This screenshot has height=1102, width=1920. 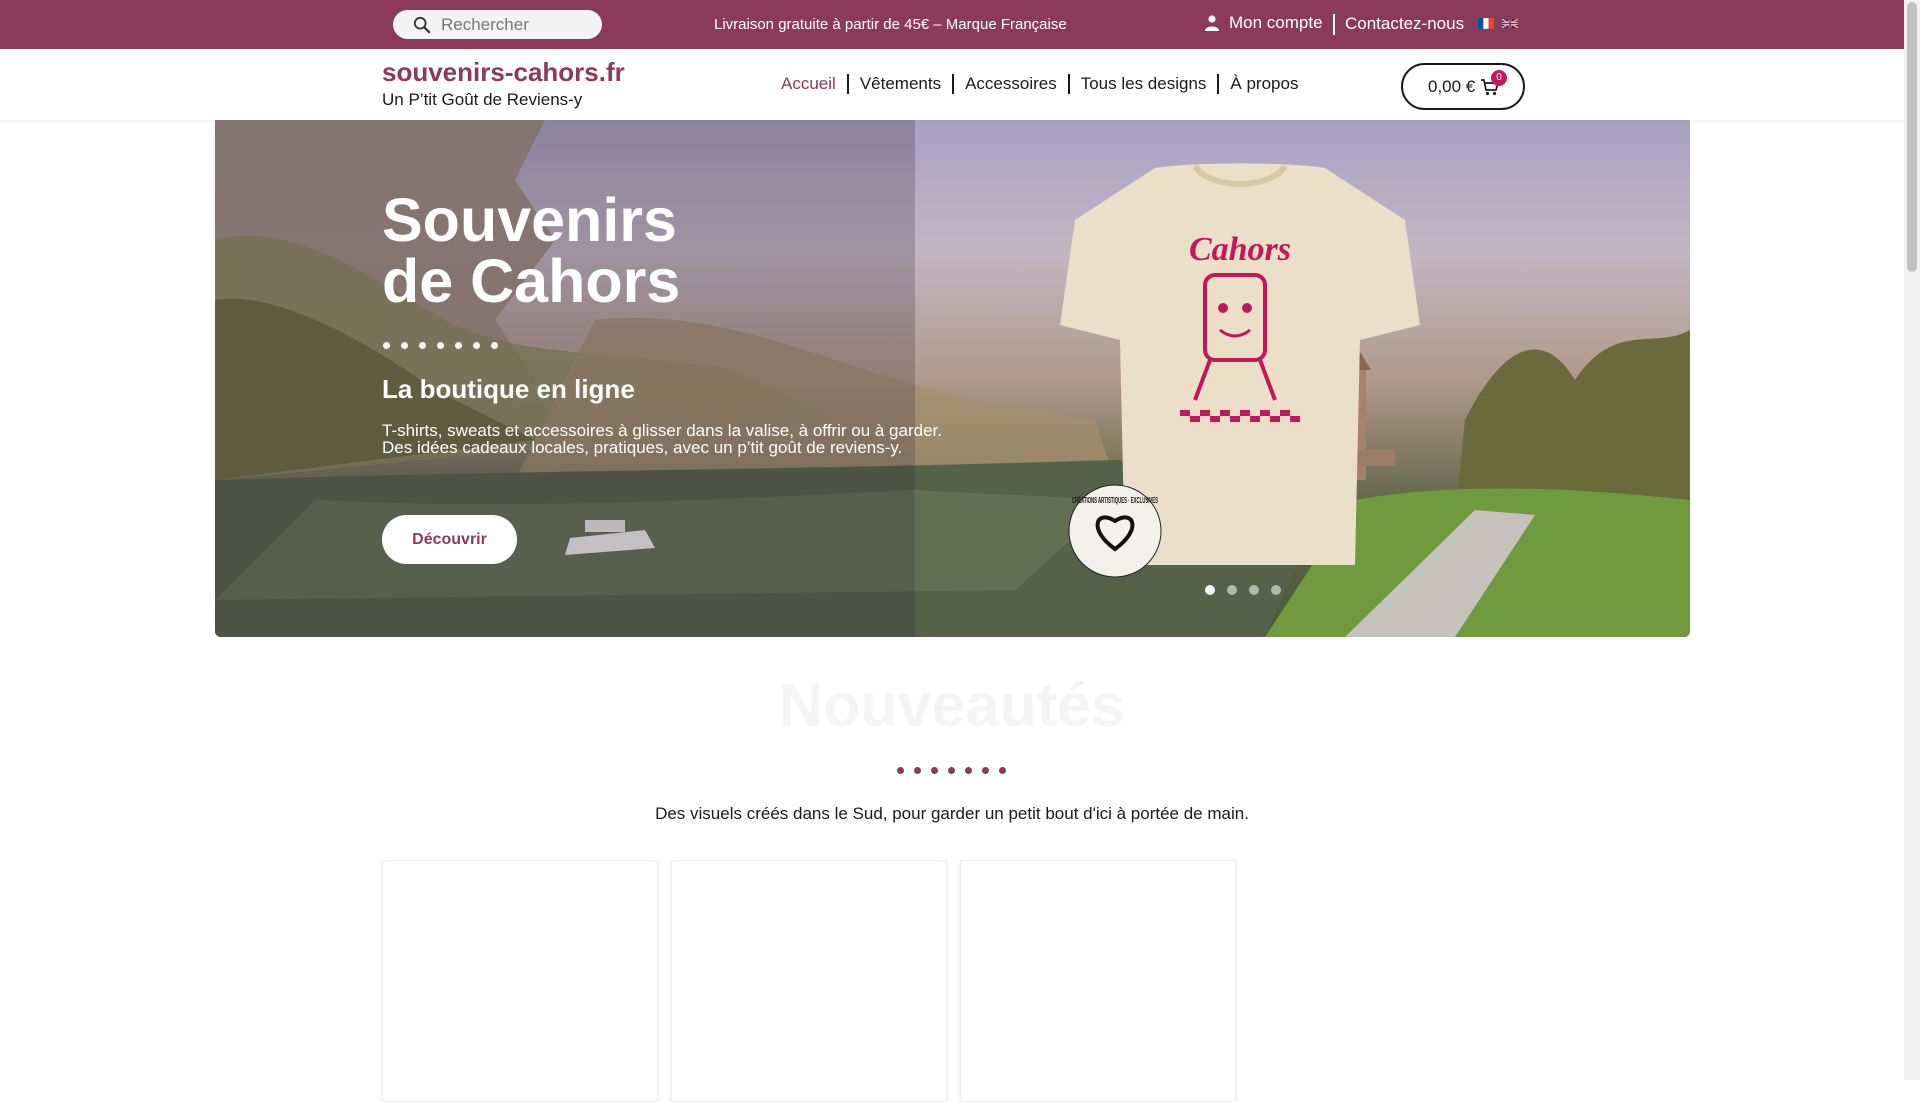 What do you see at coordinates (1115, 531) in the screenshot?
I see `exclusive-creations-badge: CRÉATIONS ARTISTIQUES · EXCLUSIVES` at bounding box center [1115, 531].